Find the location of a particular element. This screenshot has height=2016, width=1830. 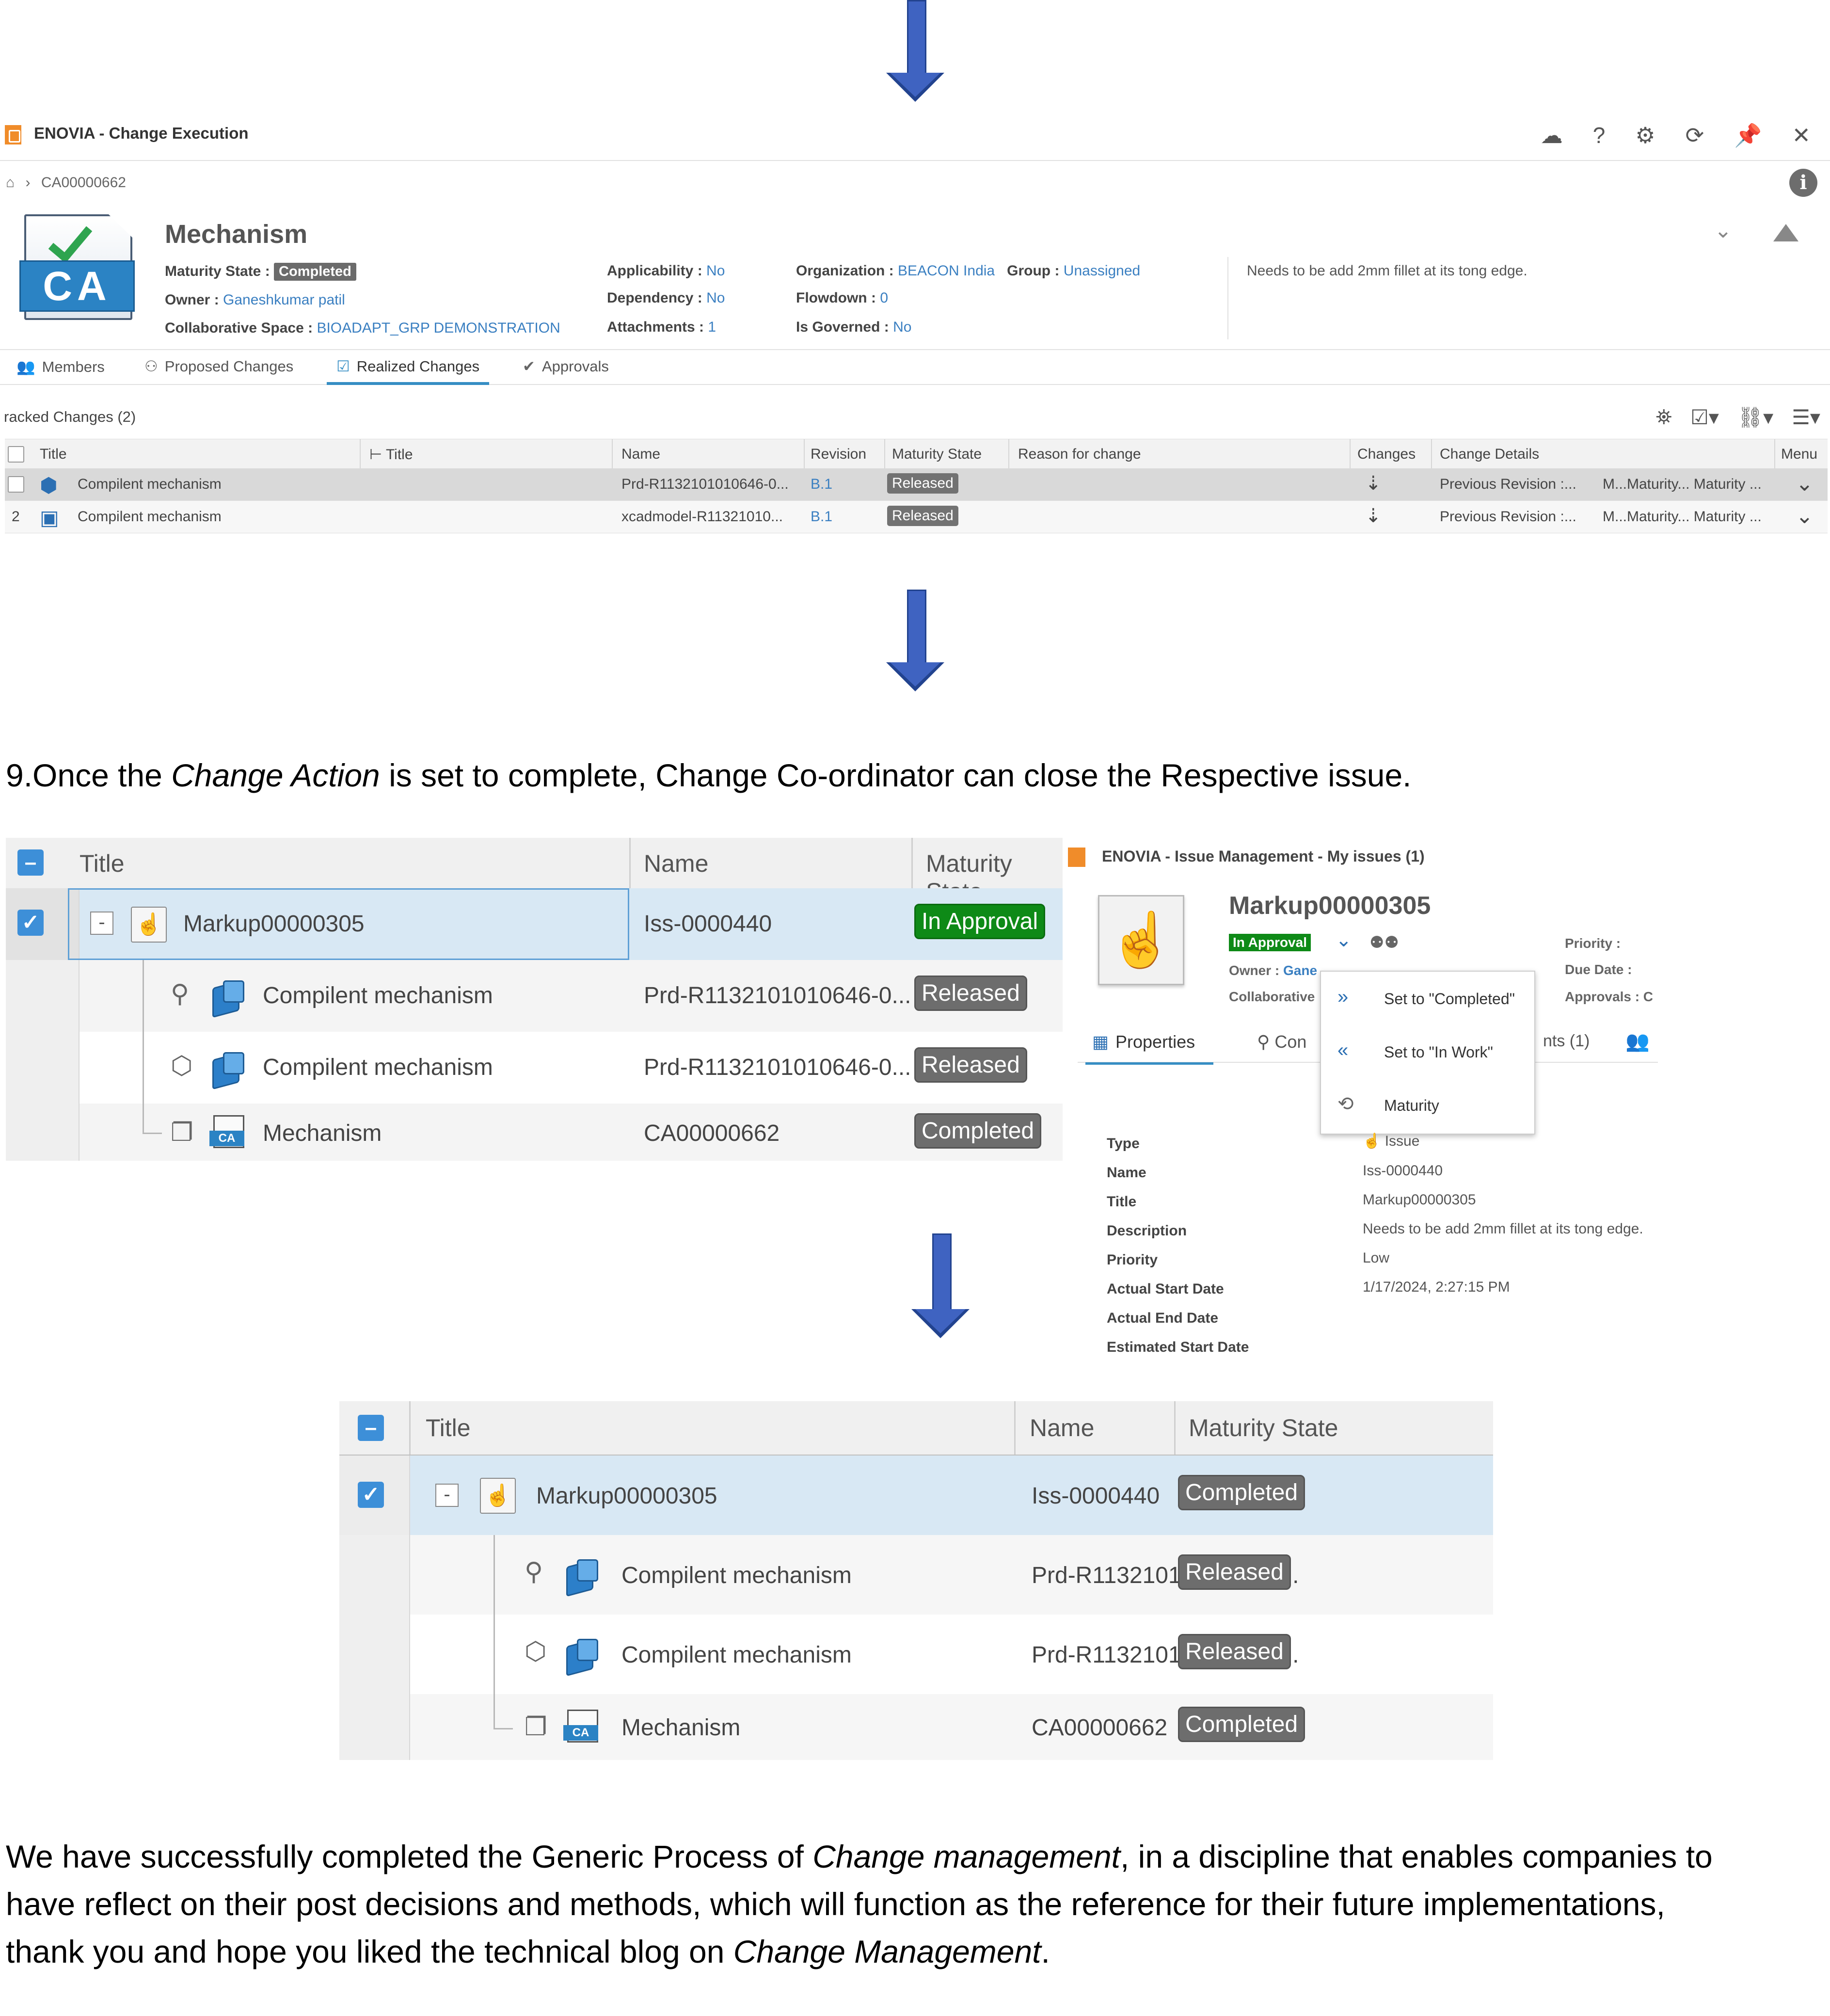

check-filter-icon: ☑▾ is located at coordinates (1704, 417).